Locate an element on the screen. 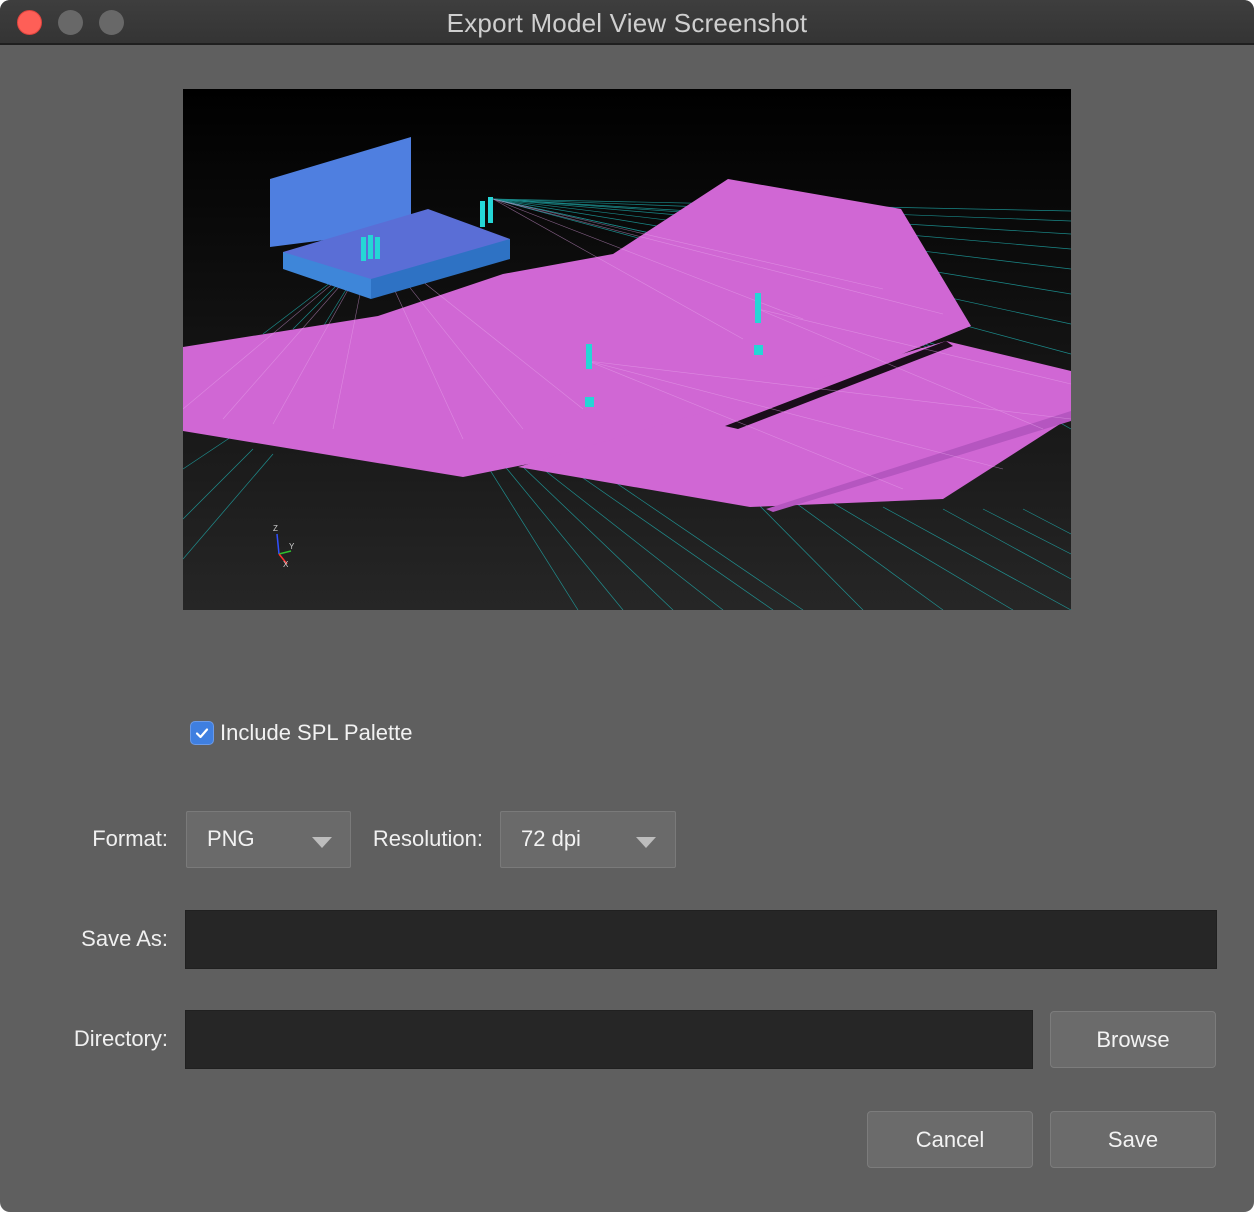 This screenshot has width=1254, height=1212. resolution-label: Resolution: is located at coordinates (427, 838).